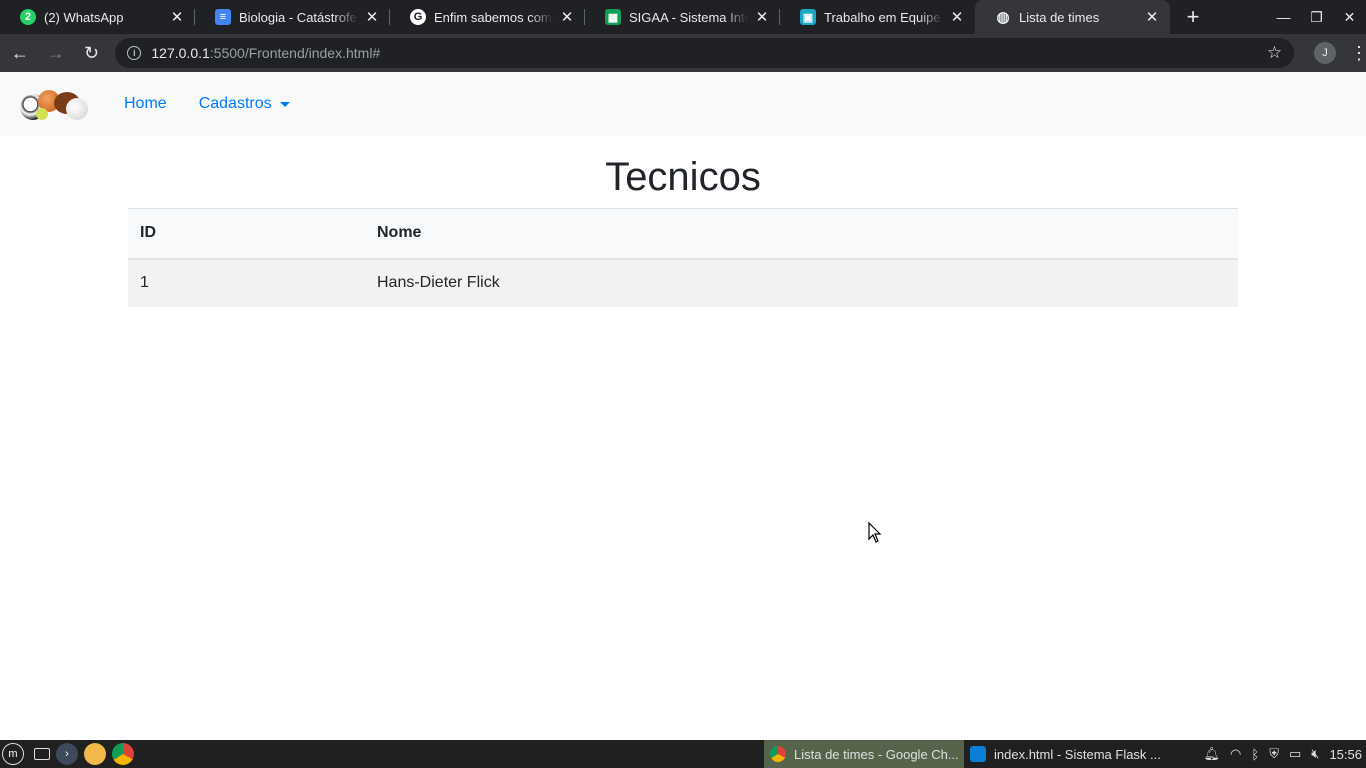  What do you see at coordinates (246, 234) in the screenshot?
I see `column-header-id: ID` at bounding box center [246, 234].